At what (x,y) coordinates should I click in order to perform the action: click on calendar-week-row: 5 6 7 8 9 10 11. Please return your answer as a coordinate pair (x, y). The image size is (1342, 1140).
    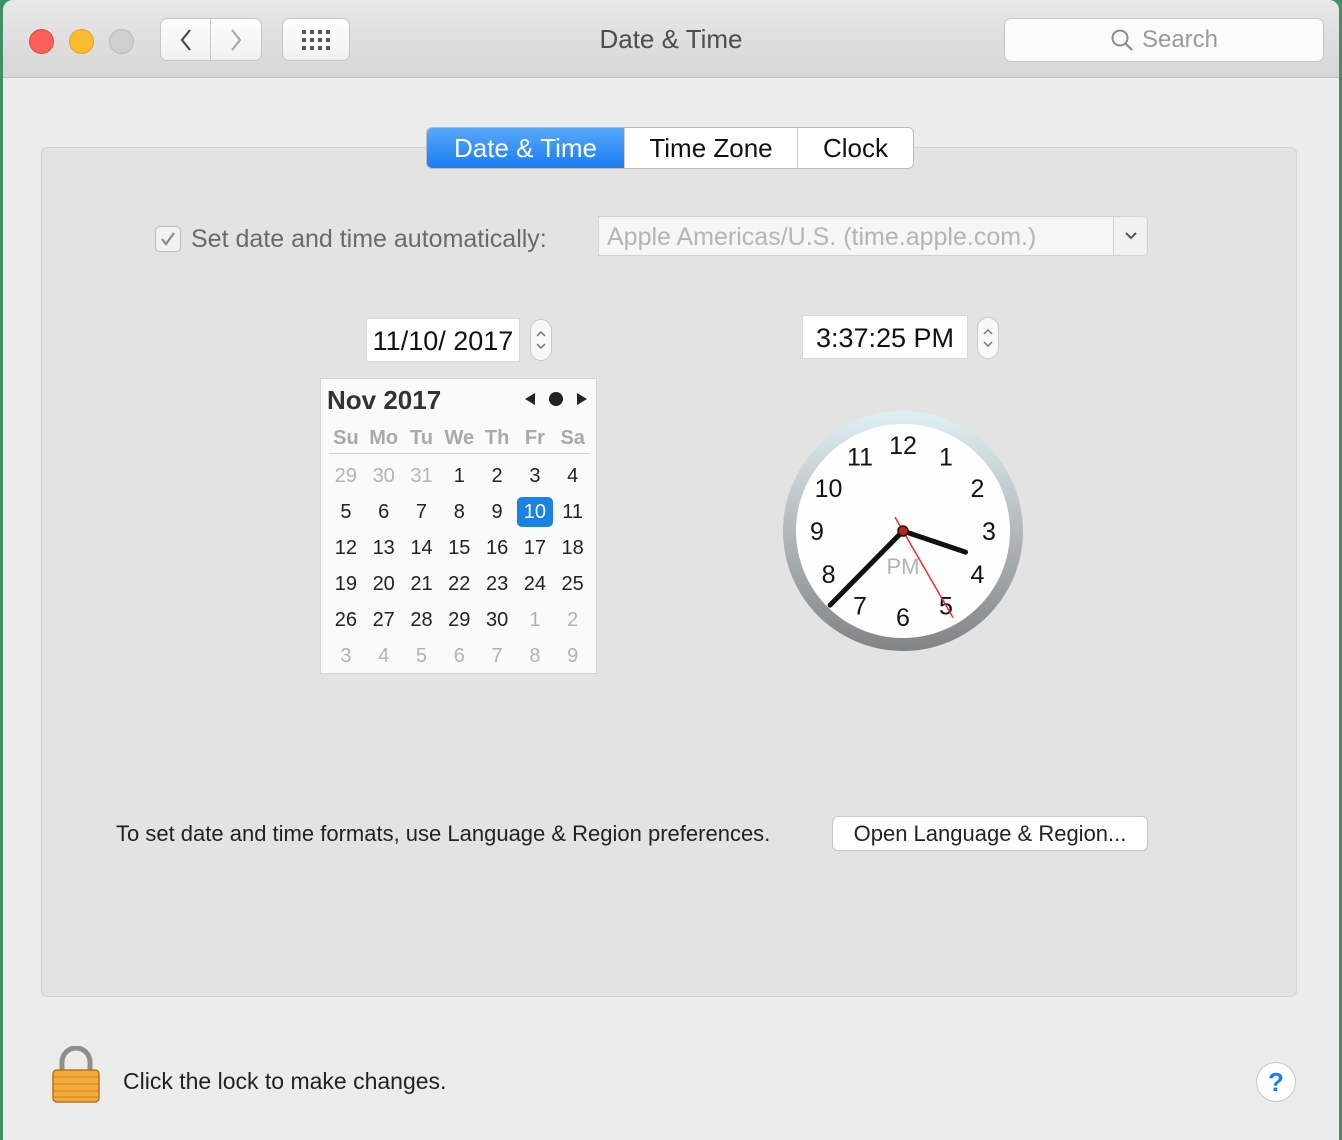
    Looking at the image, I should click on (459, 512).